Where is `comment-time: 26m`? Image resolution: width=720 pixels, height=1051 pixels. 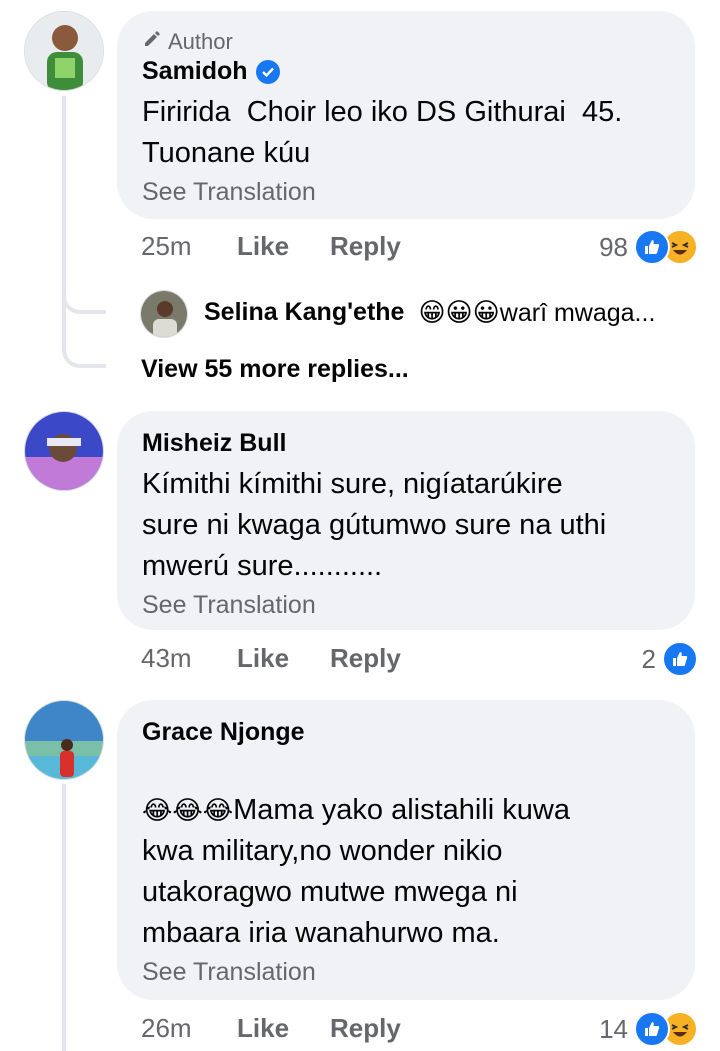 comment-time: 26m is located at coordinates (189, 1028).